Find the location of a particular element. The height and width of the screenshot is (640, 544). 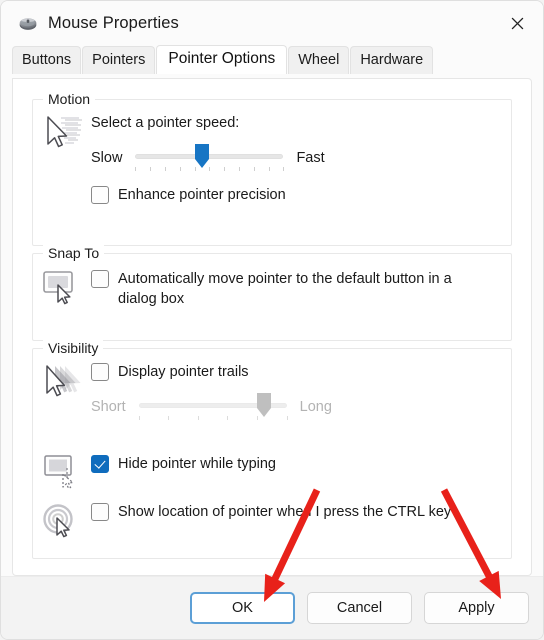

tab-pointer-options: Pointer Options is located at coordinates (222, 59).